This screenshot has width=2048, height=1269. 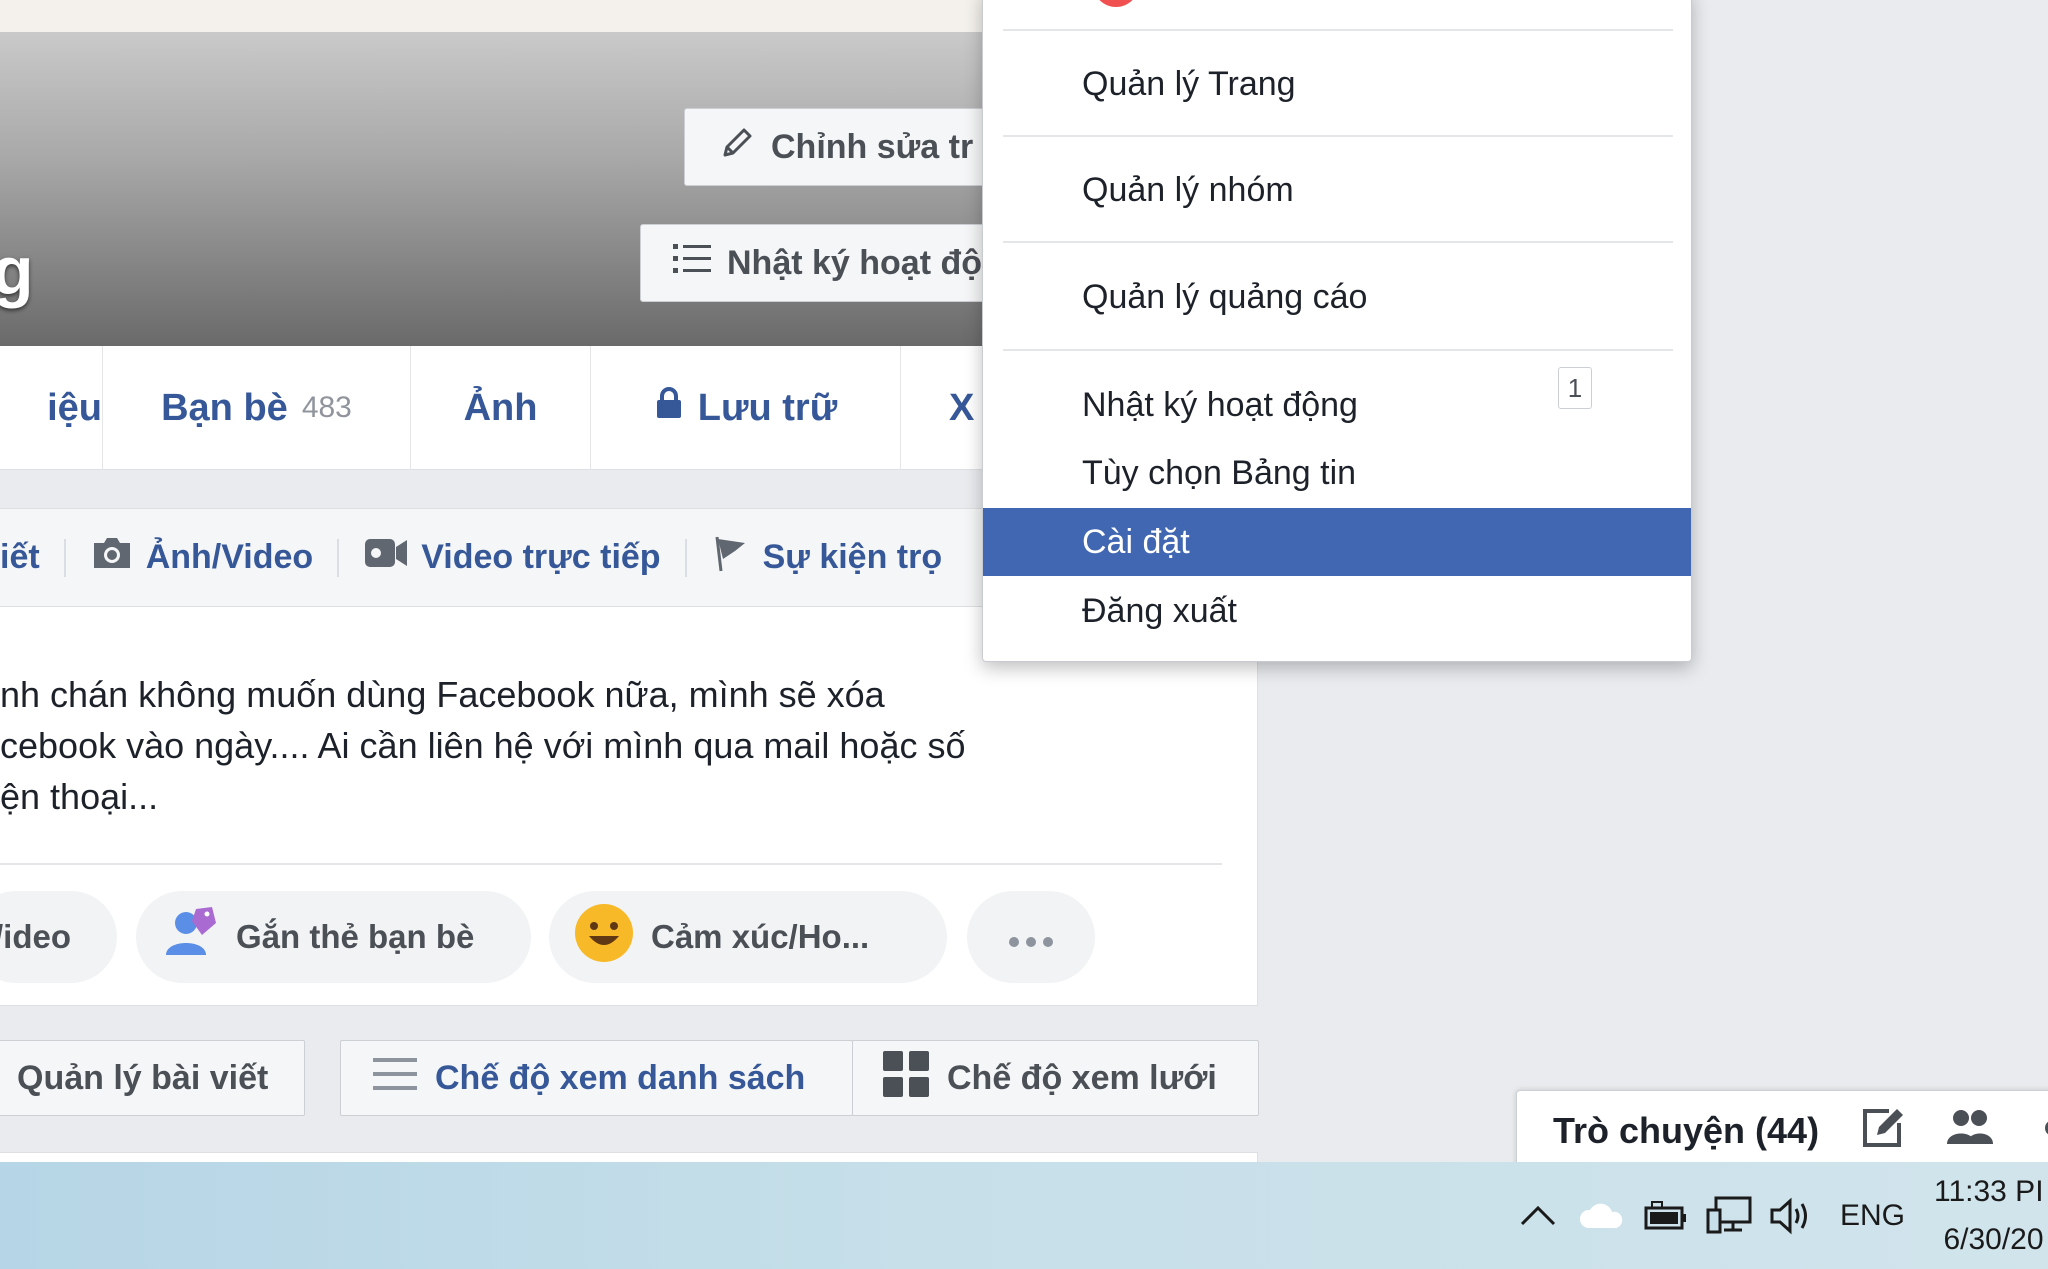 I want to click on menu-item-manage-ads: Quản lý quảng cáo, so click(x=1337, y=297).